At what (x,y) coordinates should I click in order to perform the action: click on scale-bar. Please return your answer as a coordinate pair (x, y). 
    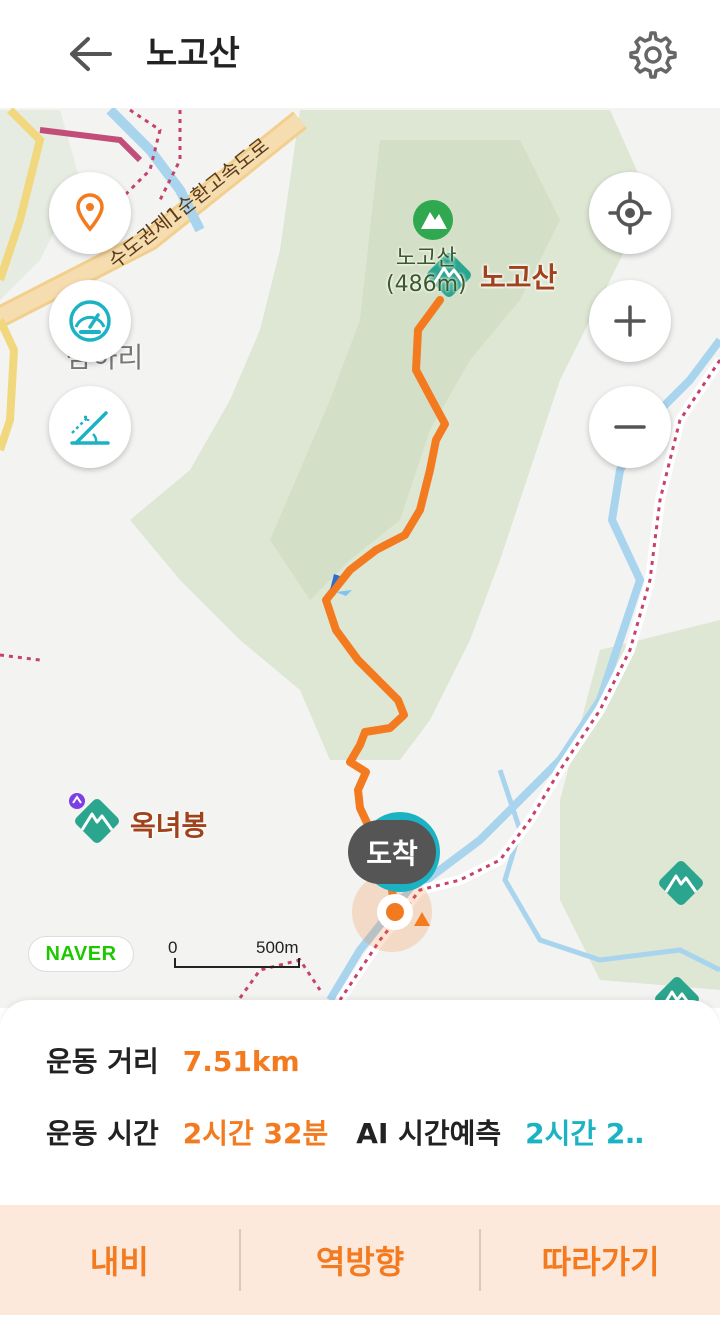
    Looking at the image, I should click on (237, 963).